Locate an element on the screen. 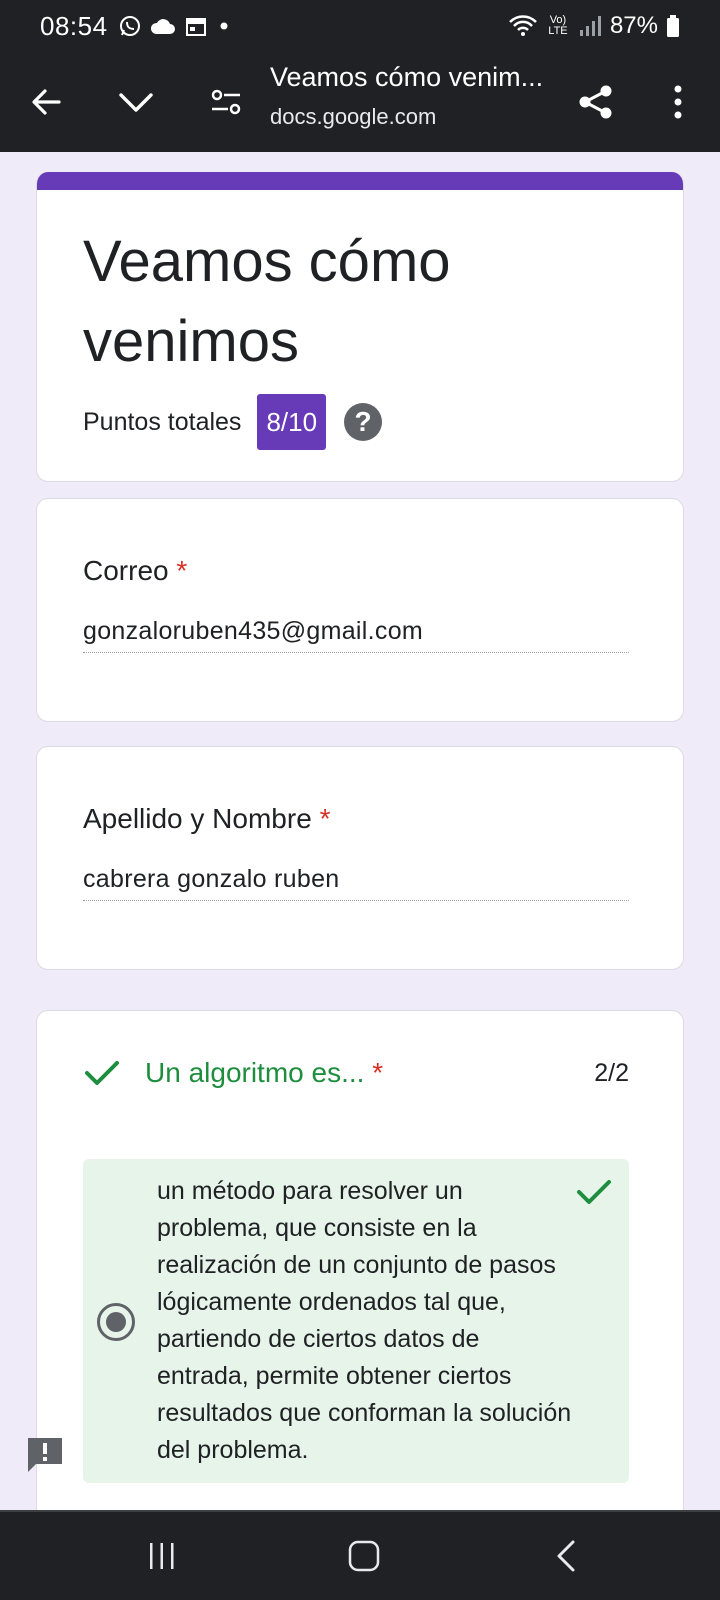 This screenshot has height=1600, width=720. total-score-row: Puntos totales 8/10 ? is located at coordinates (233, 422).